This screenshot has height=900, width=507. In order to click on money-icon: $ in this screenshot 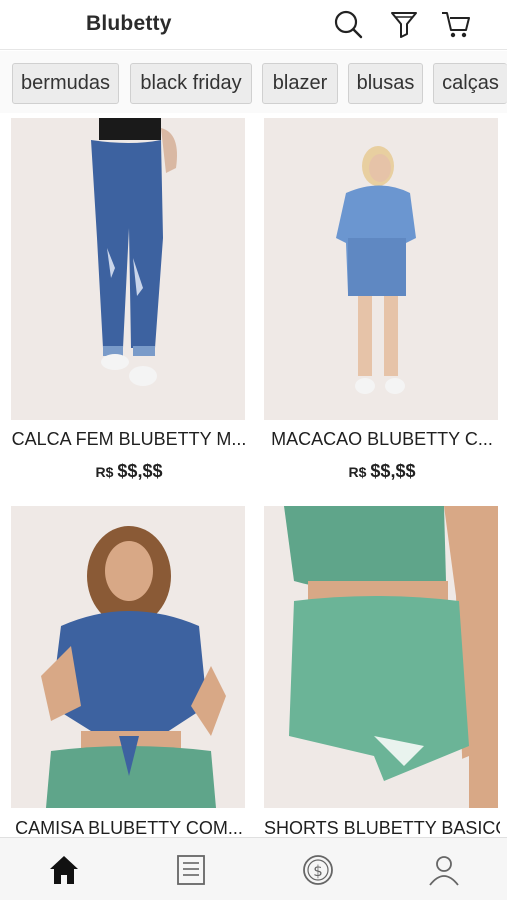, I will do `click(318, 870)`.